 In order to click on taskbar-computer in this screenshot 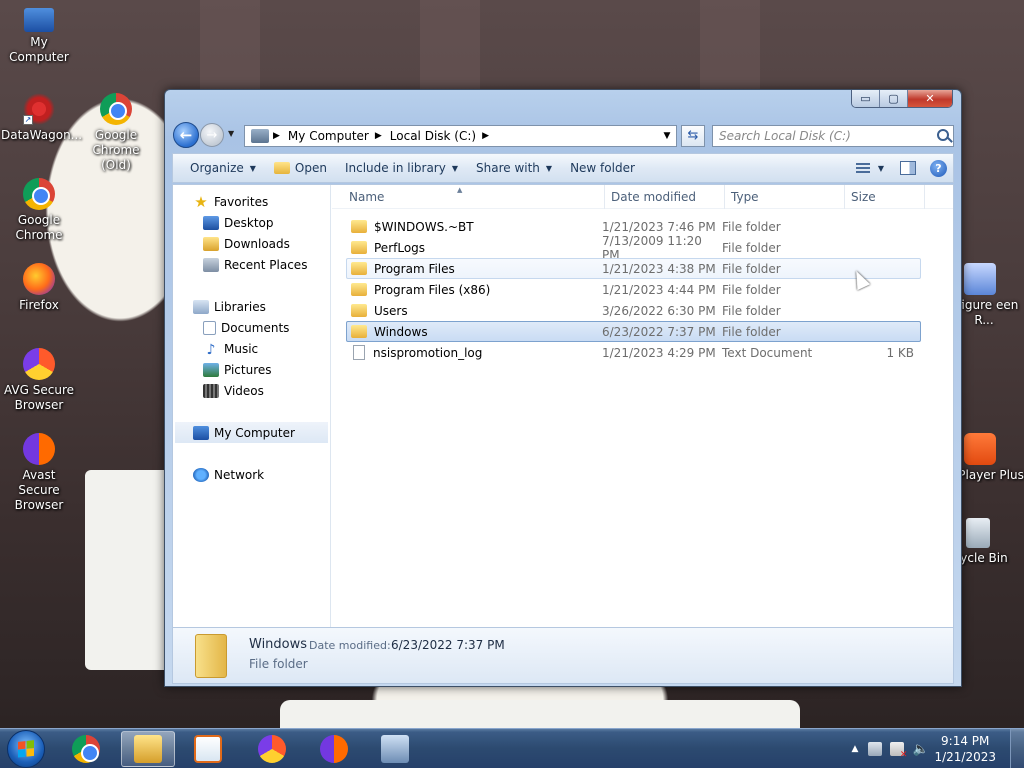, I will do `click(395, 749)`.